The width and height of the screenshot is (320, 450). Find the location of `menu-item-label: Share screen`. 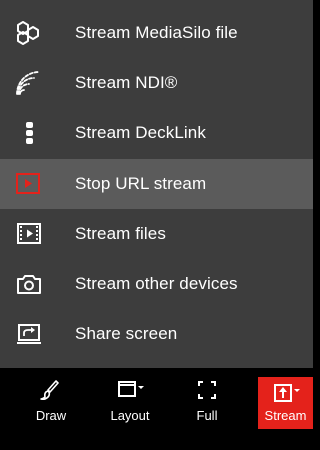

menu-item-label: Share screen is located at coordinates (126, 333).